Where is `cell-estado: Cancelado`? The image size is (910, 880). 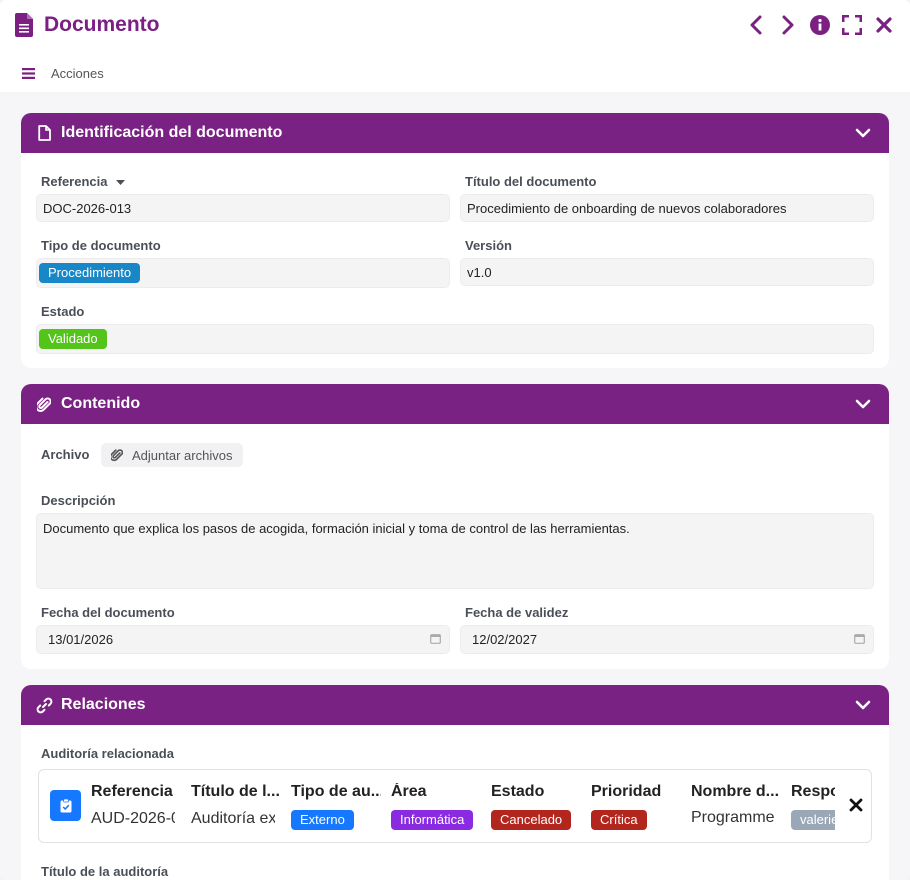
cell-estado: Cancelado is located at coordinates (531, 820).